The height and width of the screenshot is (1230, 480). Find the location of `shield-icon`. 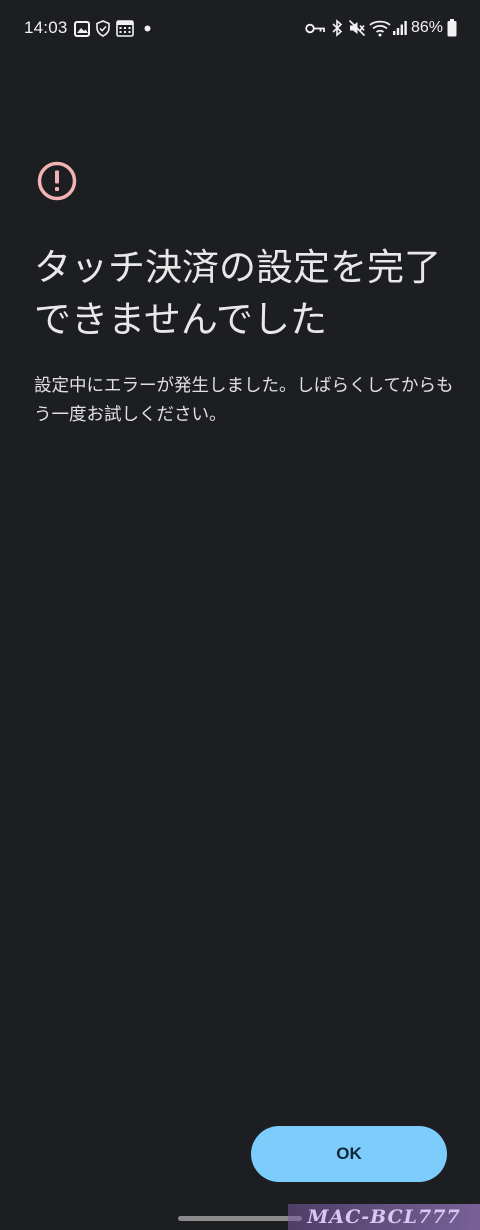

shield-icon is located at coordinates (103, 28).